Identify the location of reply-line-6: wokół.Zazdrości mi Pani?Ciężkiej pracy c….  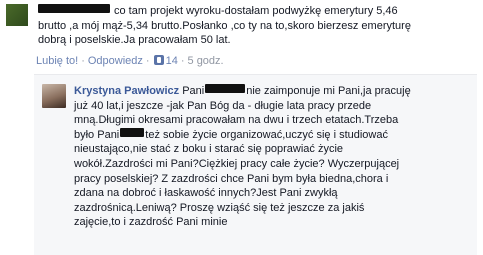
(237, 163).